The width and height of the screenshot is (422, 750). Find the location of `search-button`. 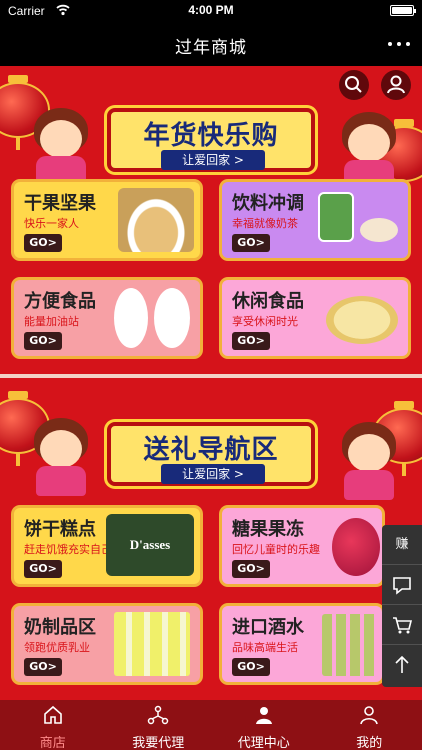

search-button is located at coordinates (354, 85).